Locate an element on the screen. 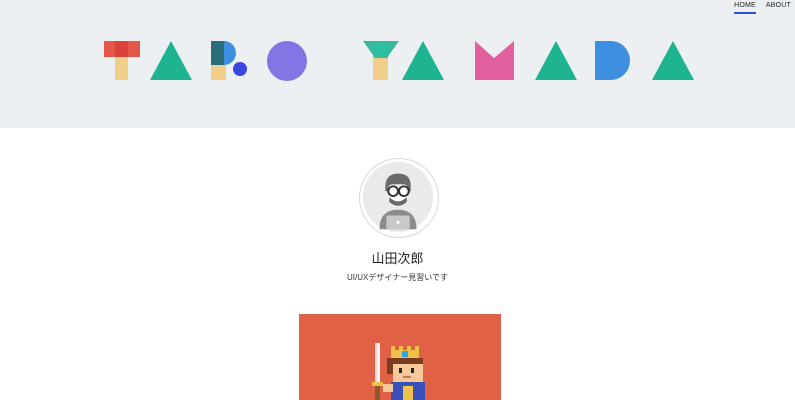 The height and width of the screenshot is (400, 795). featured-work-card is located at coordinates (400, 357).